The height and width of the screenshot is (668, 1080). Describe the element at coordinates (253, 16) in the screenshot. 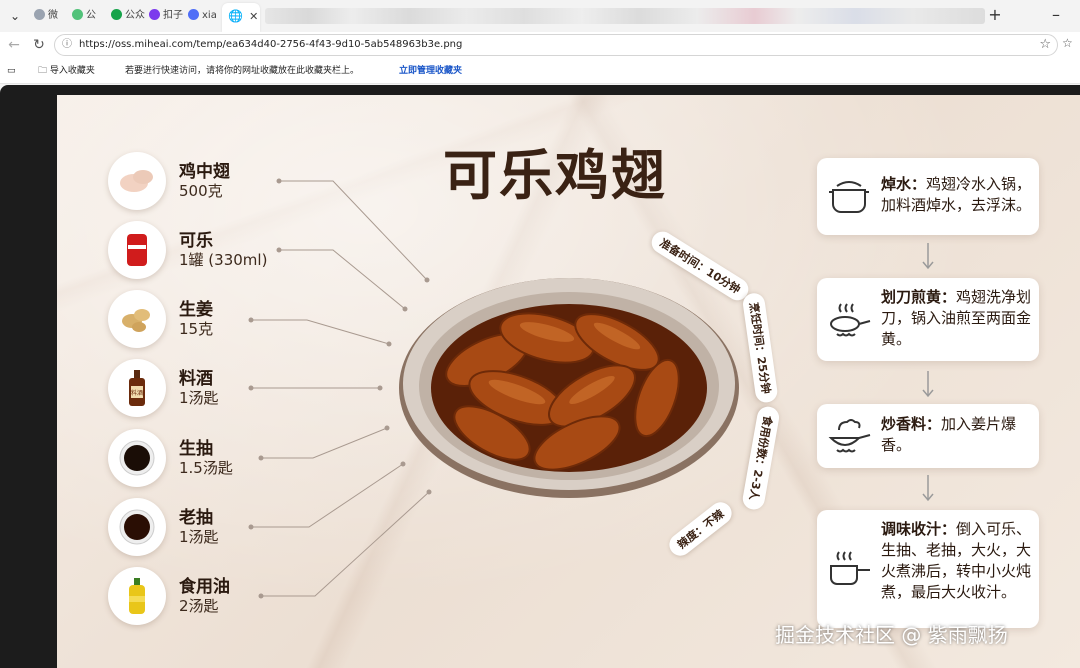

I see `close-tab-icon: ✕` at that location.